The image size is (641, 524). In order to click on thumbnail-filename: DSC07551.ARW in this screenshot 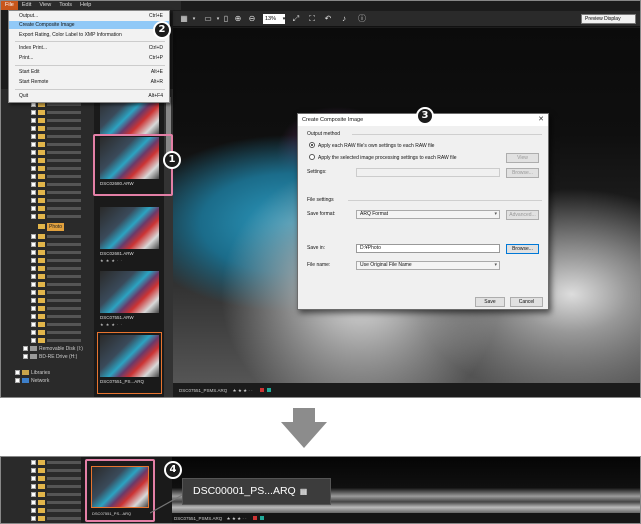, I will do `click(117, 317)`.